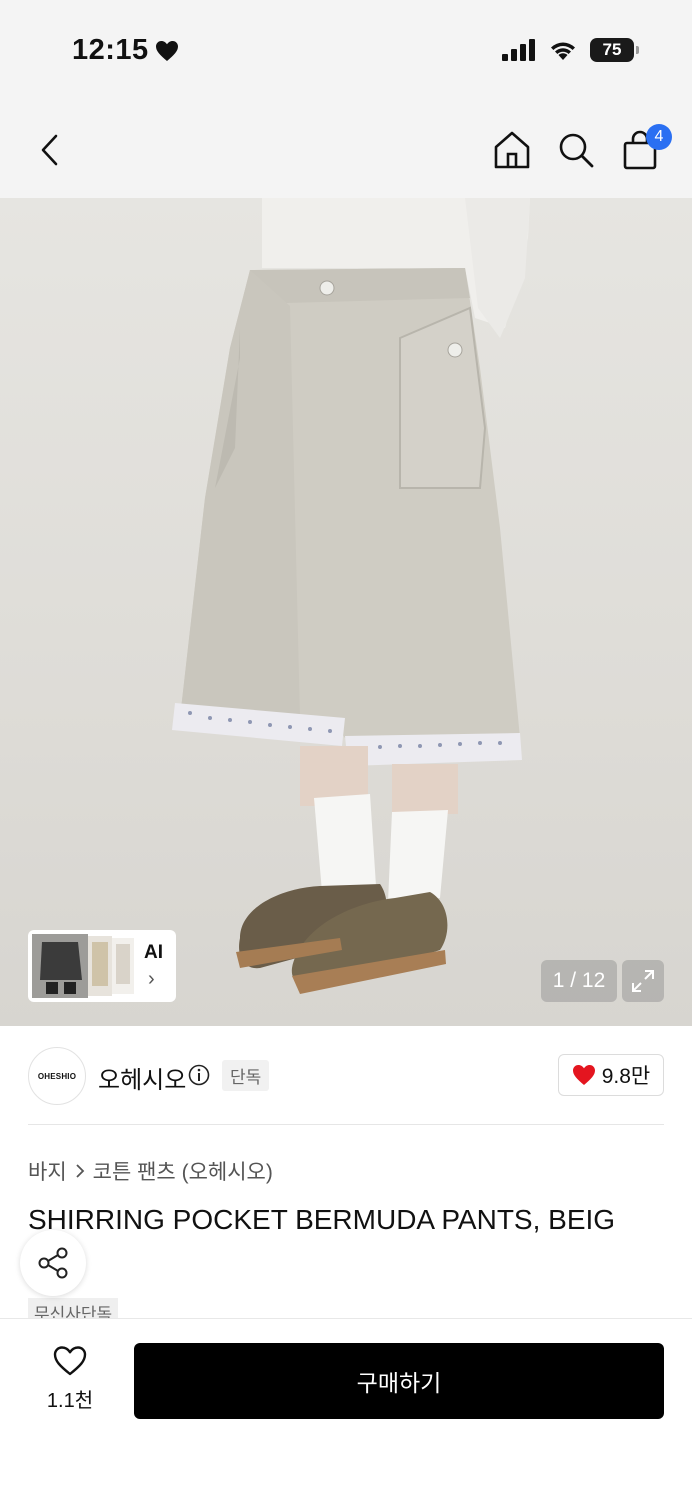  What do you see at coordinates (346, 50) in the screenshot?
I see `status-bar: 12:15 75` at bounding box center [346, 50].